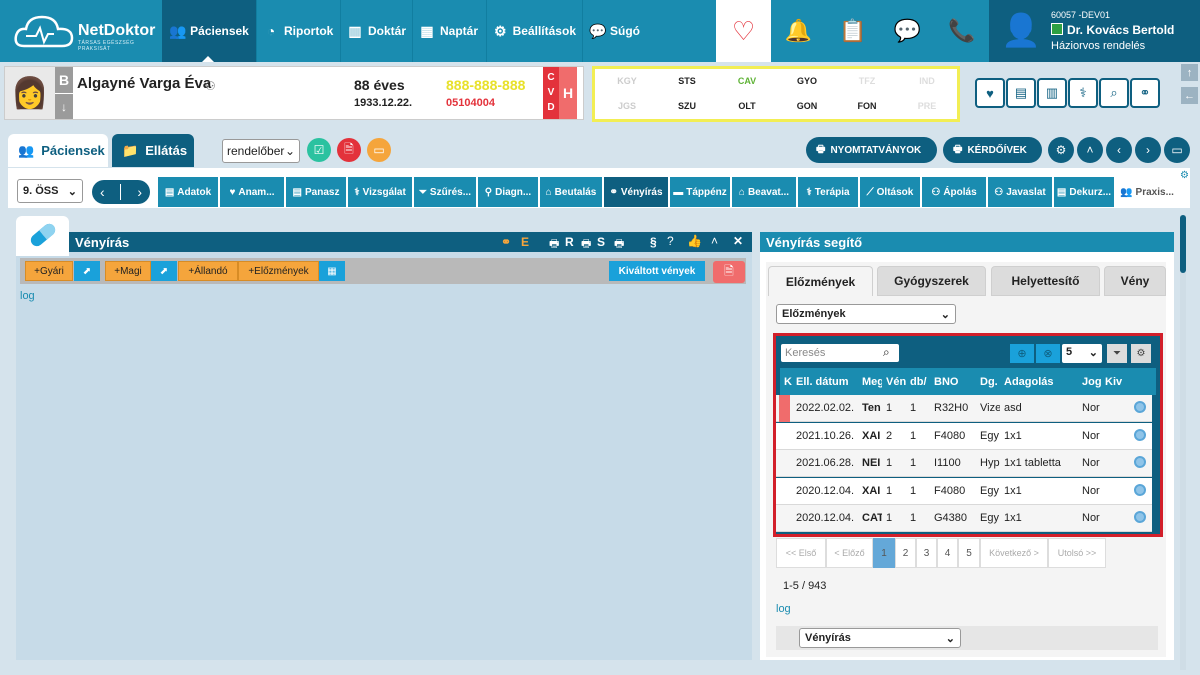 The height and width of the screenshot is (675, 1200). What do you see at coordinates (964, 491) in the screenshot?
I see `table-row: 2020.12.04. XAI 1 1 F4080 Egy 1x1 Nor` at bounding box center [964, 491].